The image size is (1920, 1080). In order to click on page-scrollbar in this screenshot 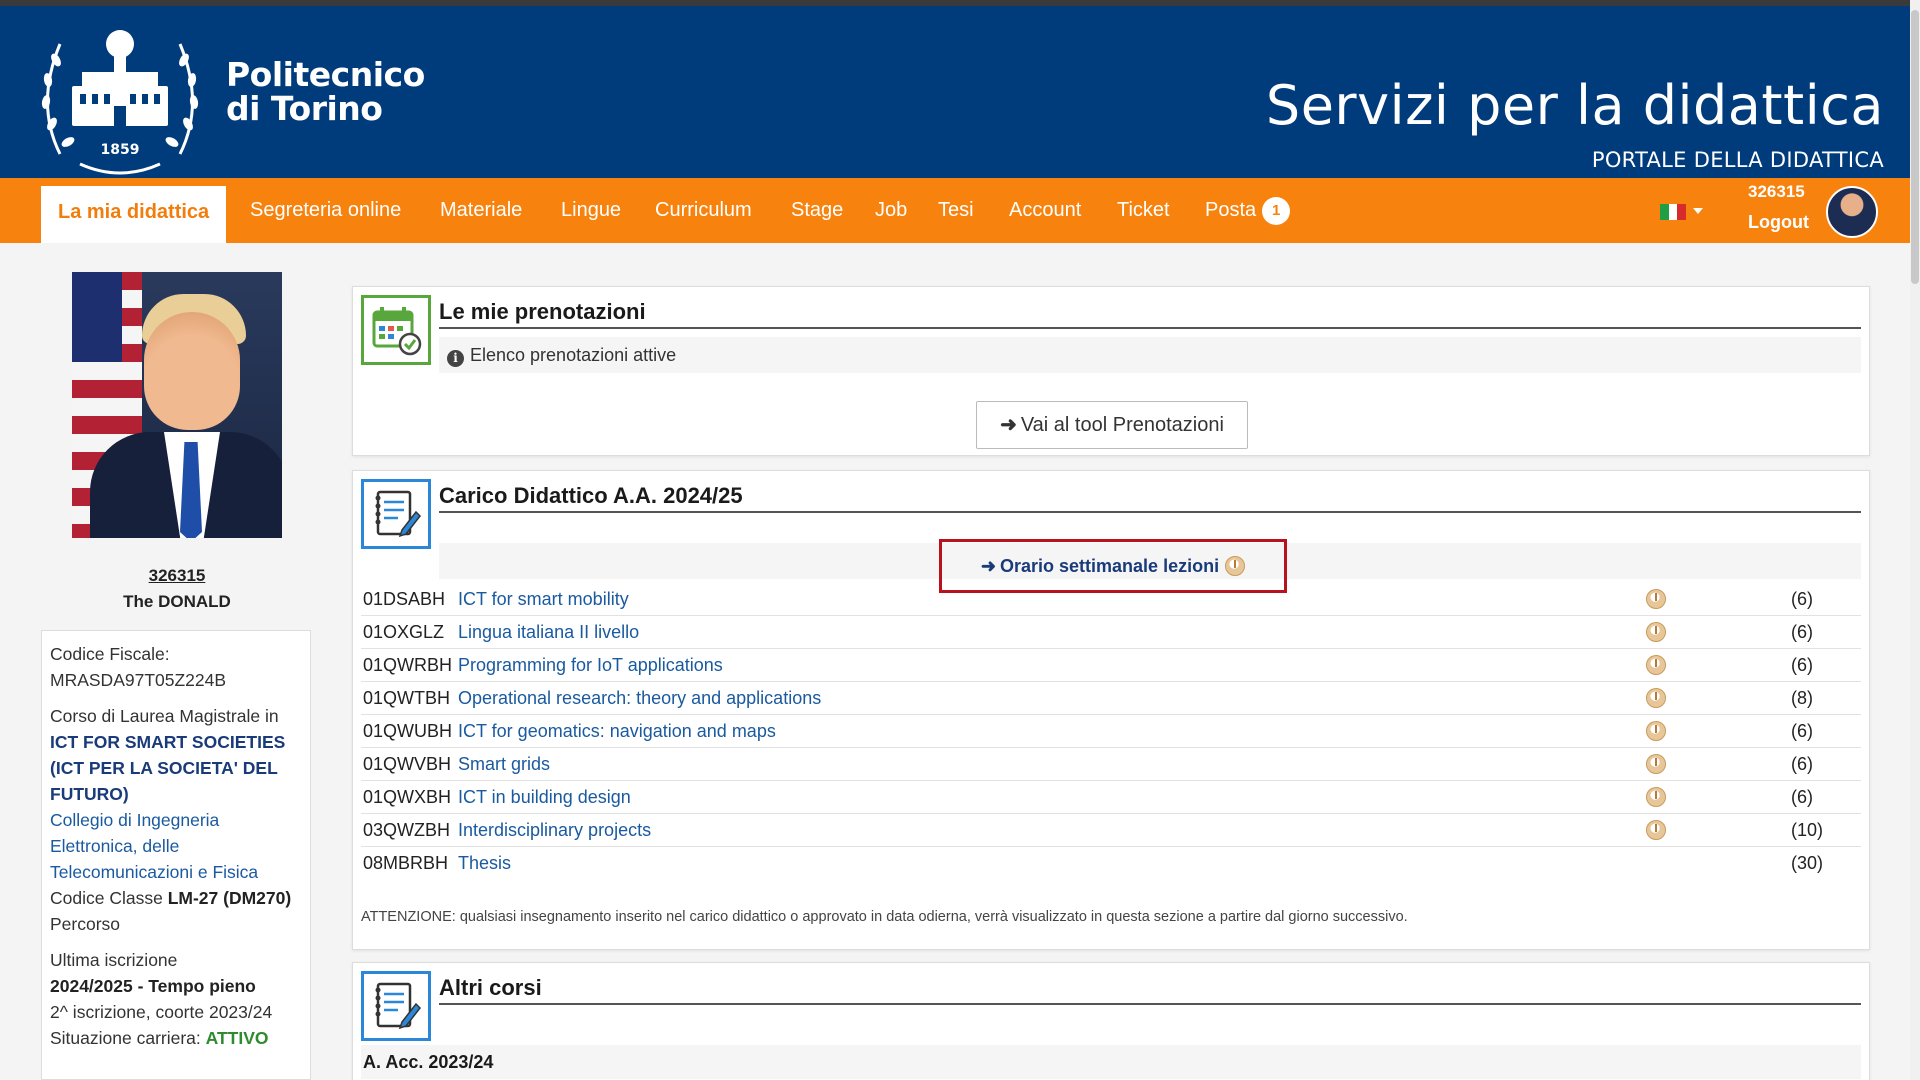, I will do `click(1915, 540)`.